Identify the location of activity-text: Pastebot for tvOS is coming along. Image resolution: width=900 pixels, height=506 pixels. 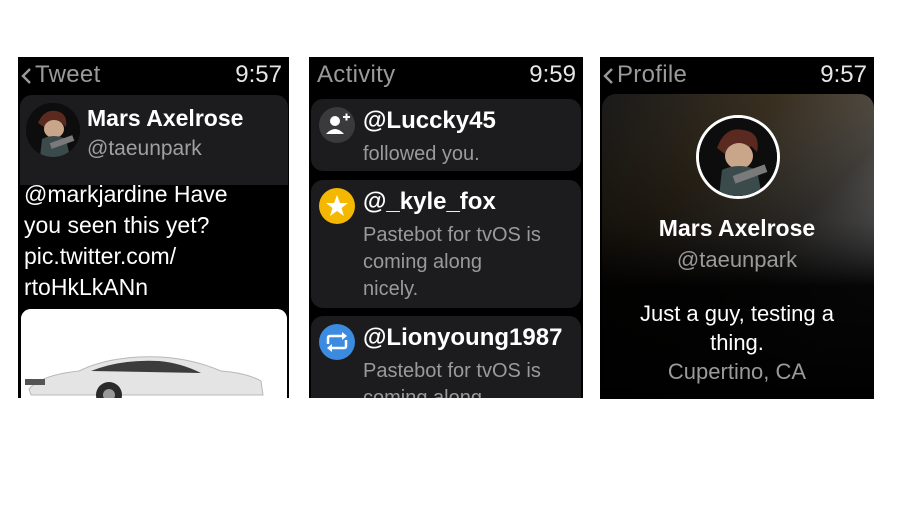
(472, 378).